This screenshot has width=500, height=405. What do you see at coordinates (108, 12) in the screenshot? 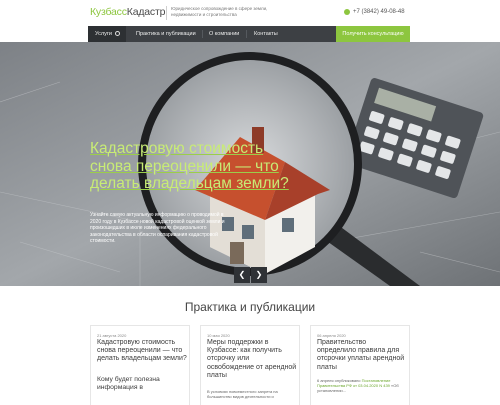
I see `logo-part-1: Кузбасс` at bounding box center [108, 12].